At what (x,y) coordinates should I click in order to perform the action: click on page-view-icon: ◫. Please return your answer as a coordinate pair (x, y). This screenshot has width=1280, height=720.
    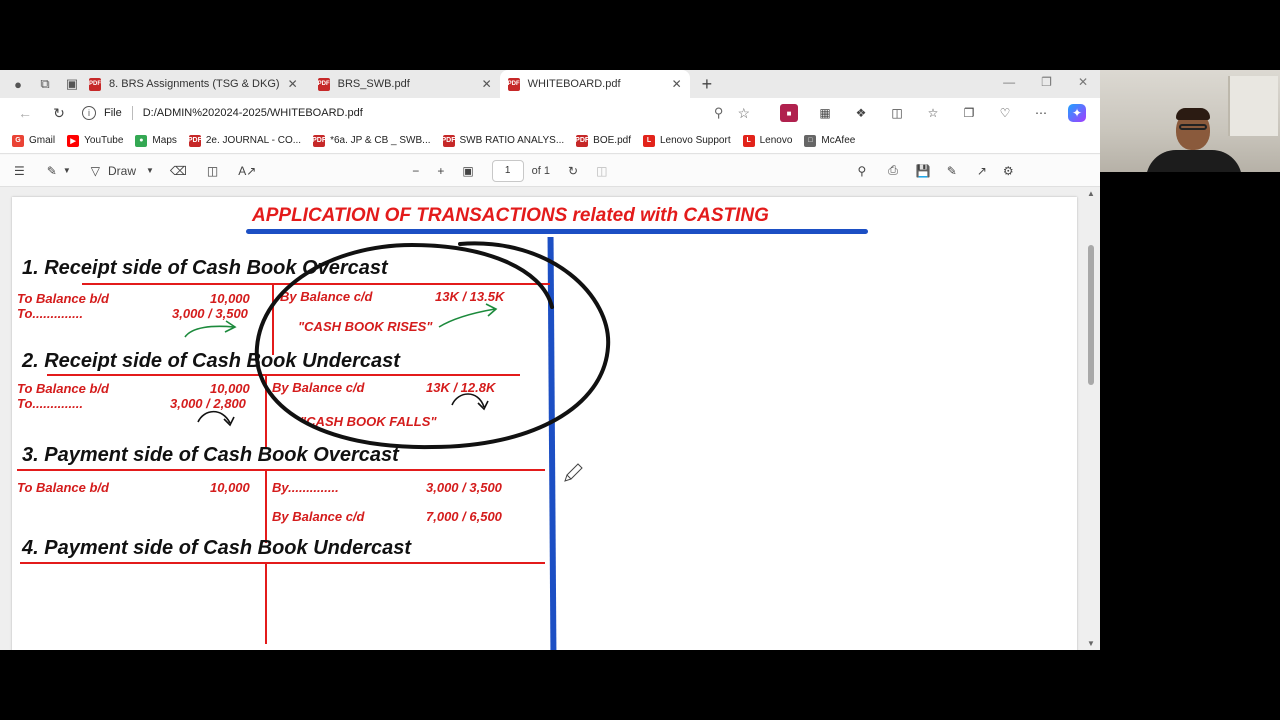
    Looking at the image, I should click on (601, 171).